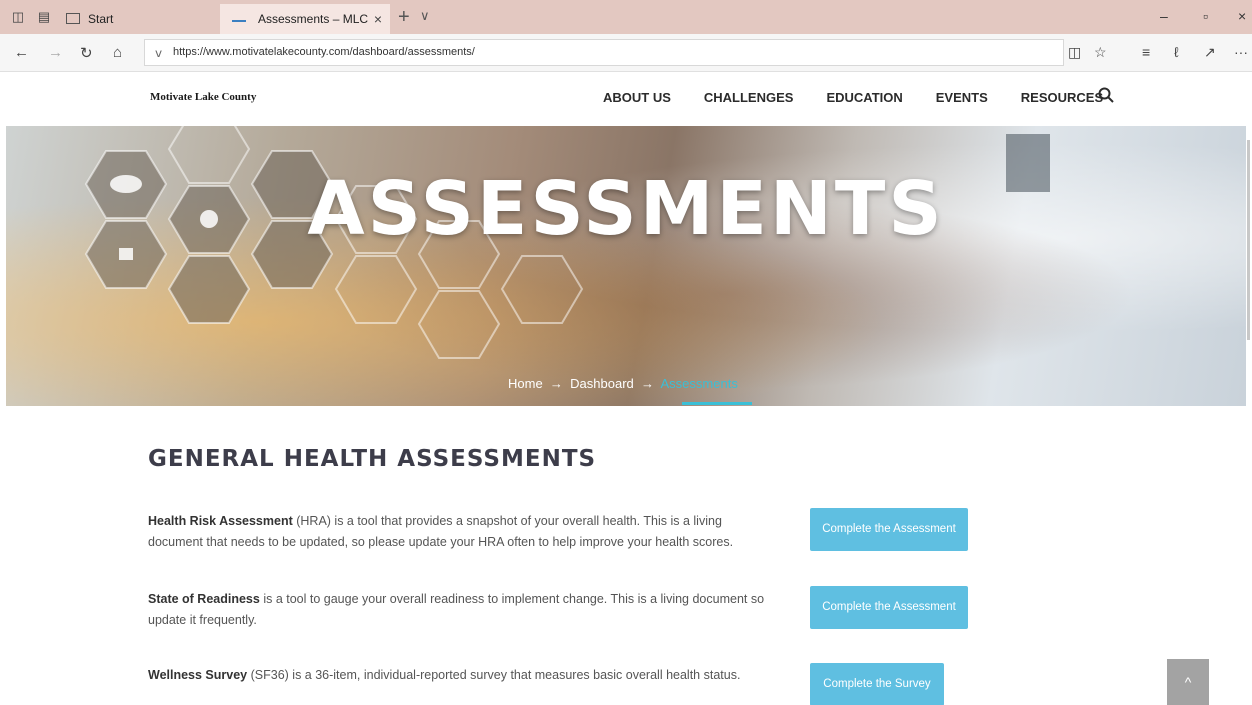 The width and height of the screenshot is (1252, 705). I want to click on restore-button: ▫, so click(1205, 16).